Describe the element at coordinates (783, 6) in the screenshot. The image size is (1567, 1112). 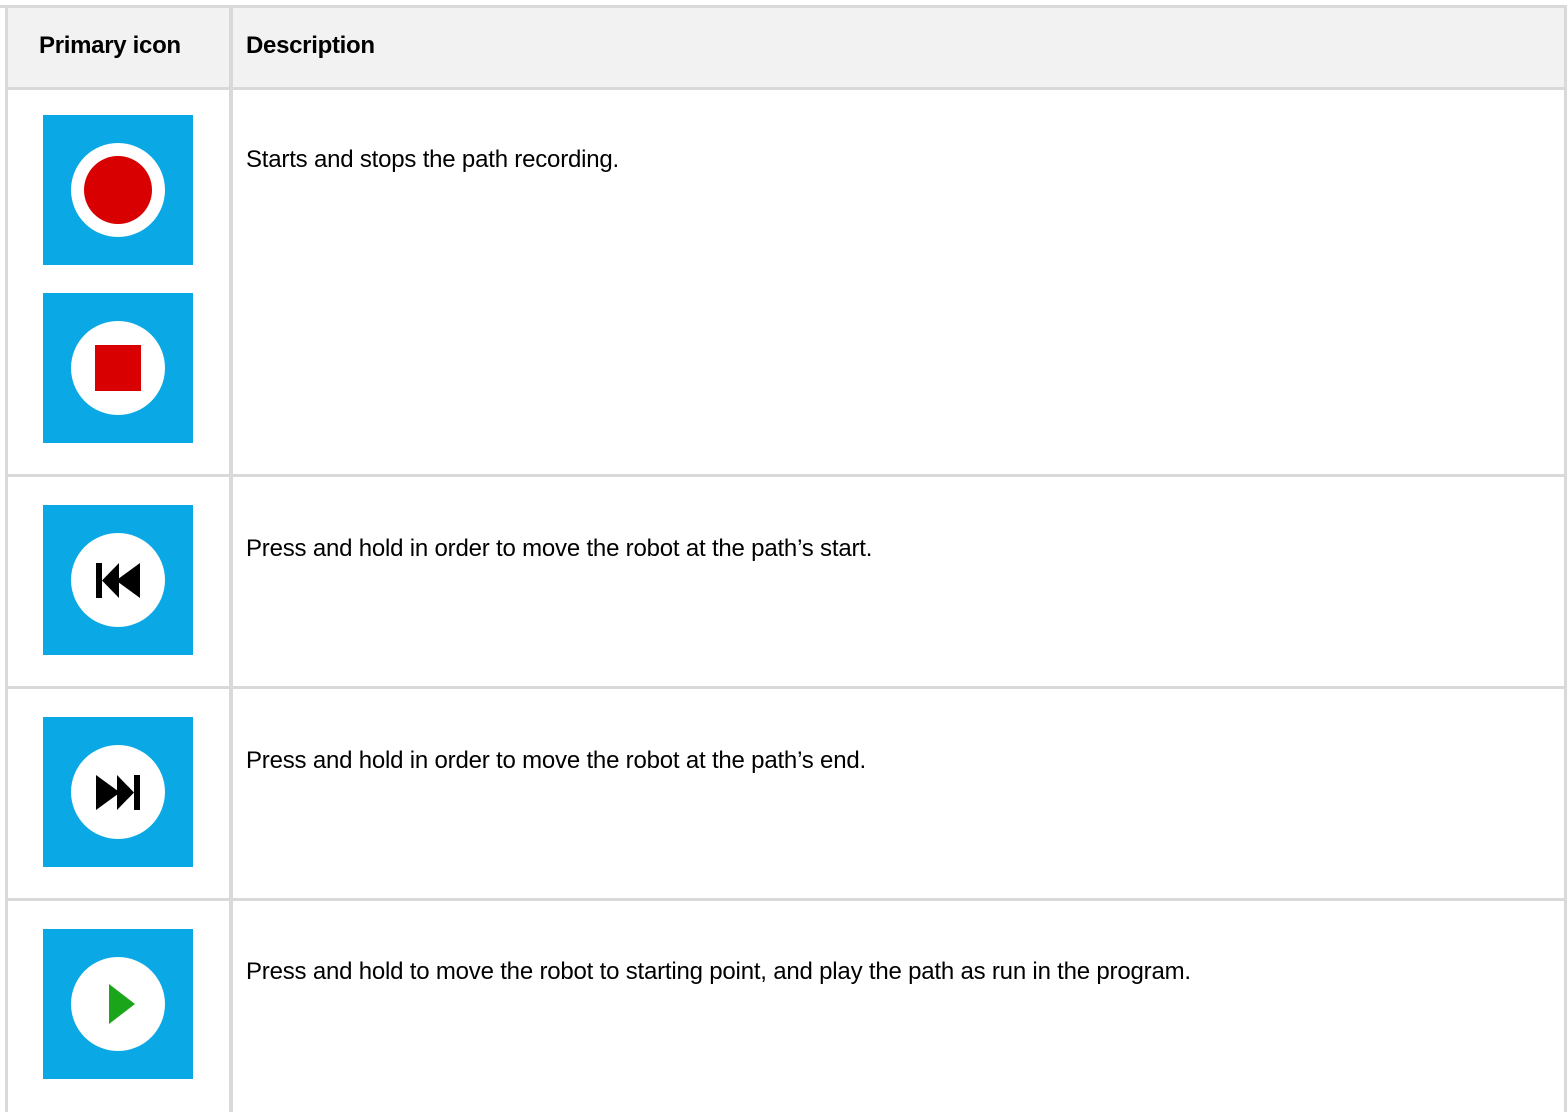
I see `table-top-border` at that location.